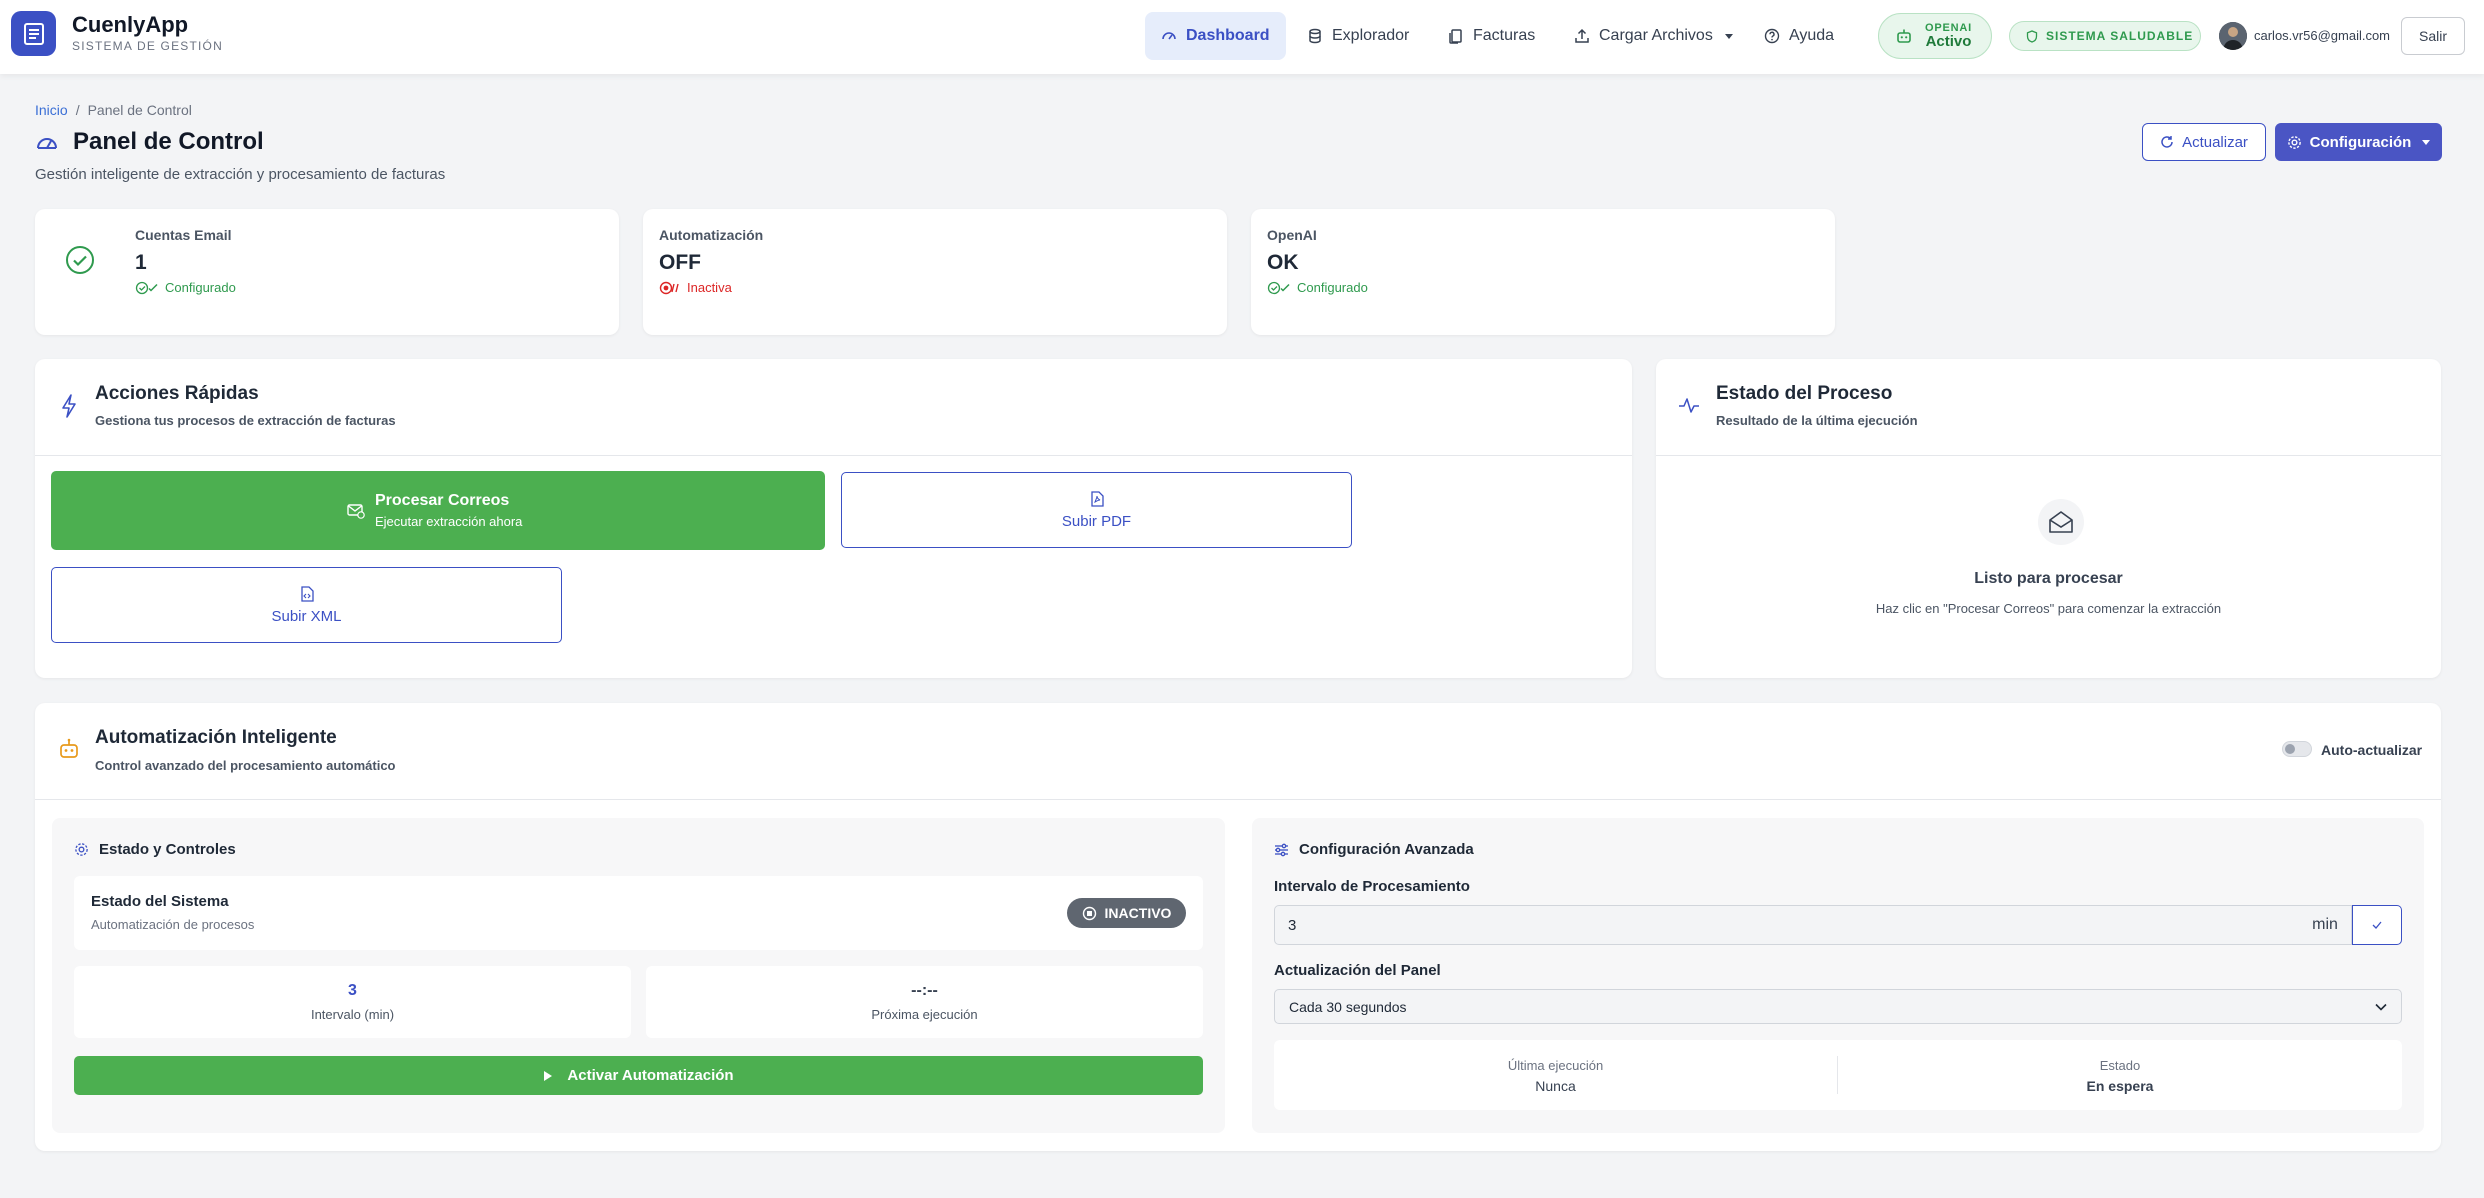 This screenshot has width=2484, height=1198. I want to click on shield-icon, so click(2032, 36).